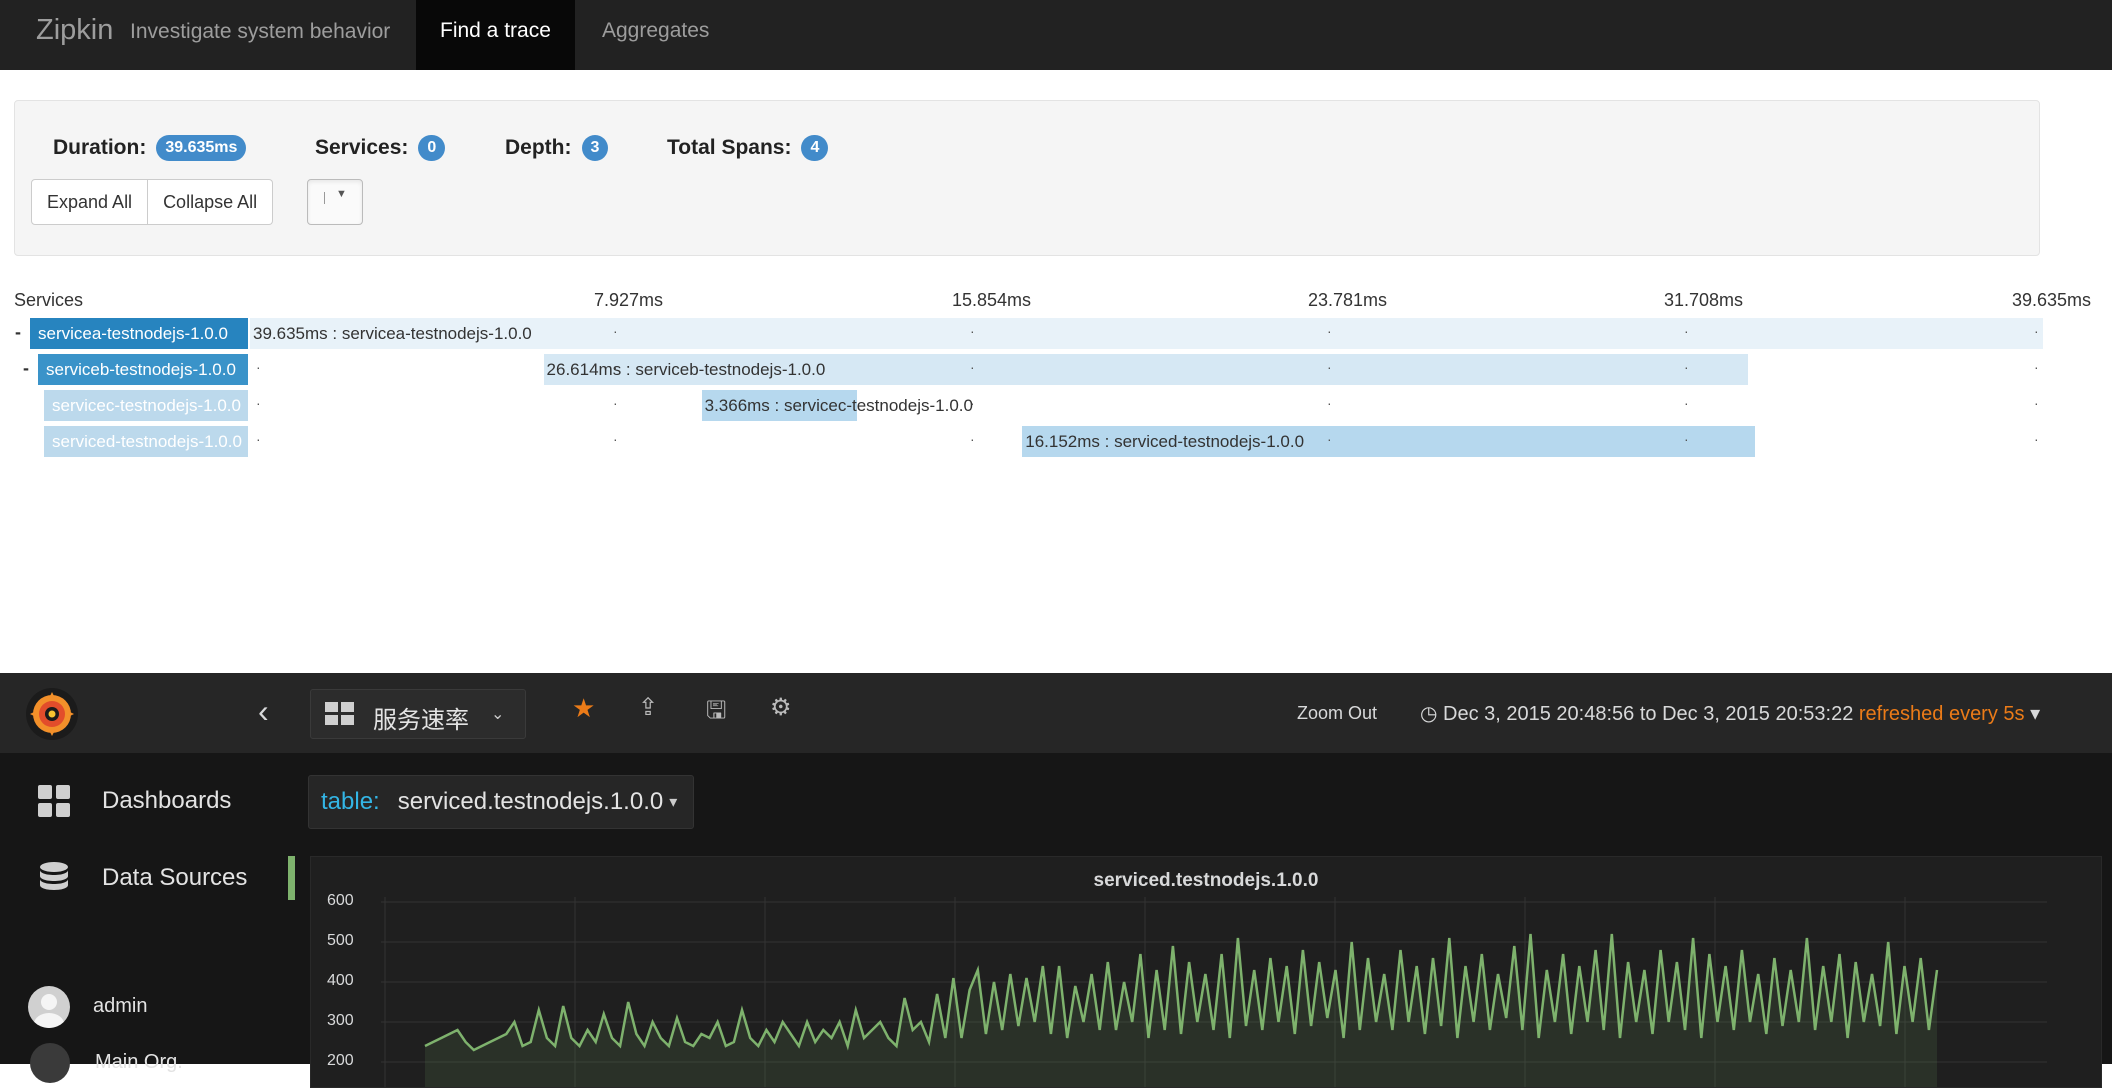  I want to click on duration-summary: Duration: 39.635ms, so click(150, 148).